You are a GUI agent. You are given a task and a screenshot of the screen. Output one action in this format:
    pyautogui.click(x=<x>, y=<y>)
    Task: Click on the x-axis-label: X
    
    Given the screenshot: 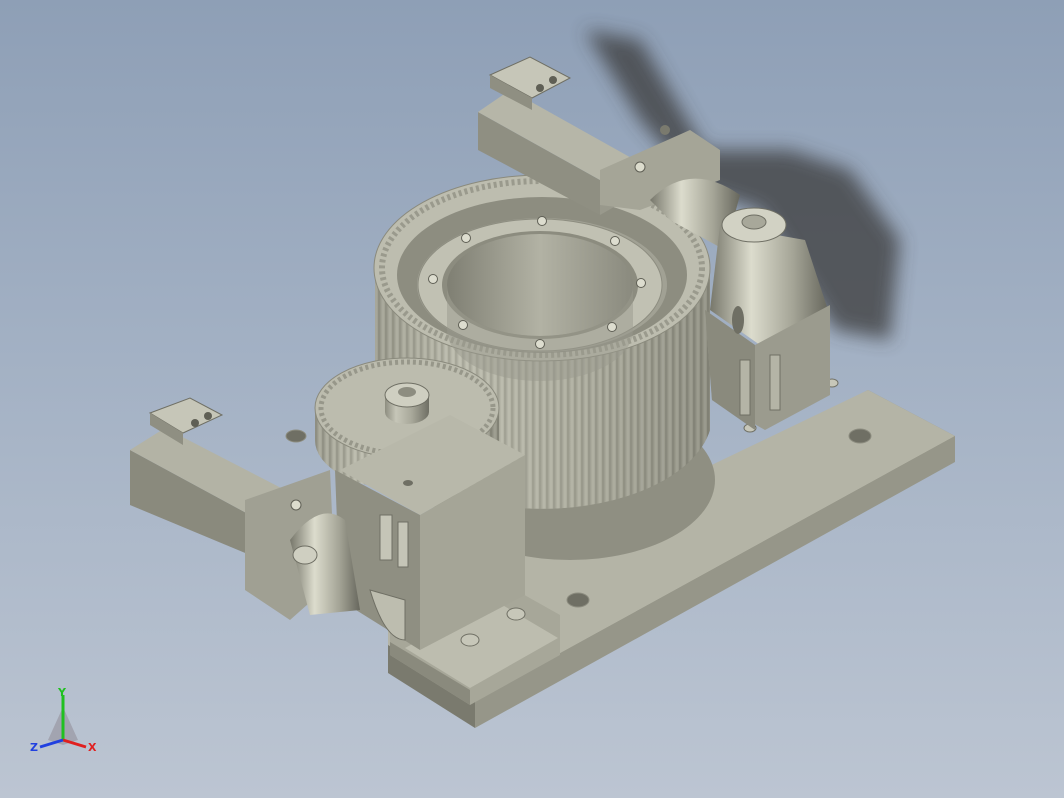 What is the action you would take?
    pyautogui.click(x=92, y=747)
    